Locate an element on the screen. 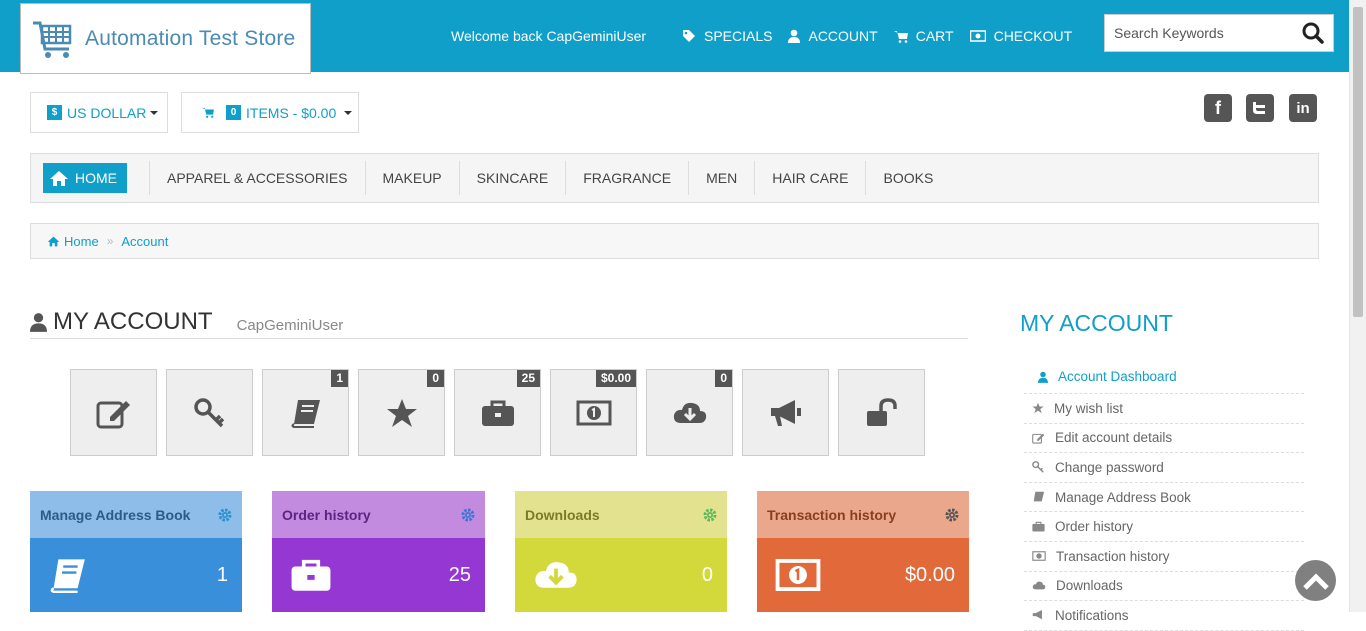  cart-logo-icon is located at coordinates (52, 39).